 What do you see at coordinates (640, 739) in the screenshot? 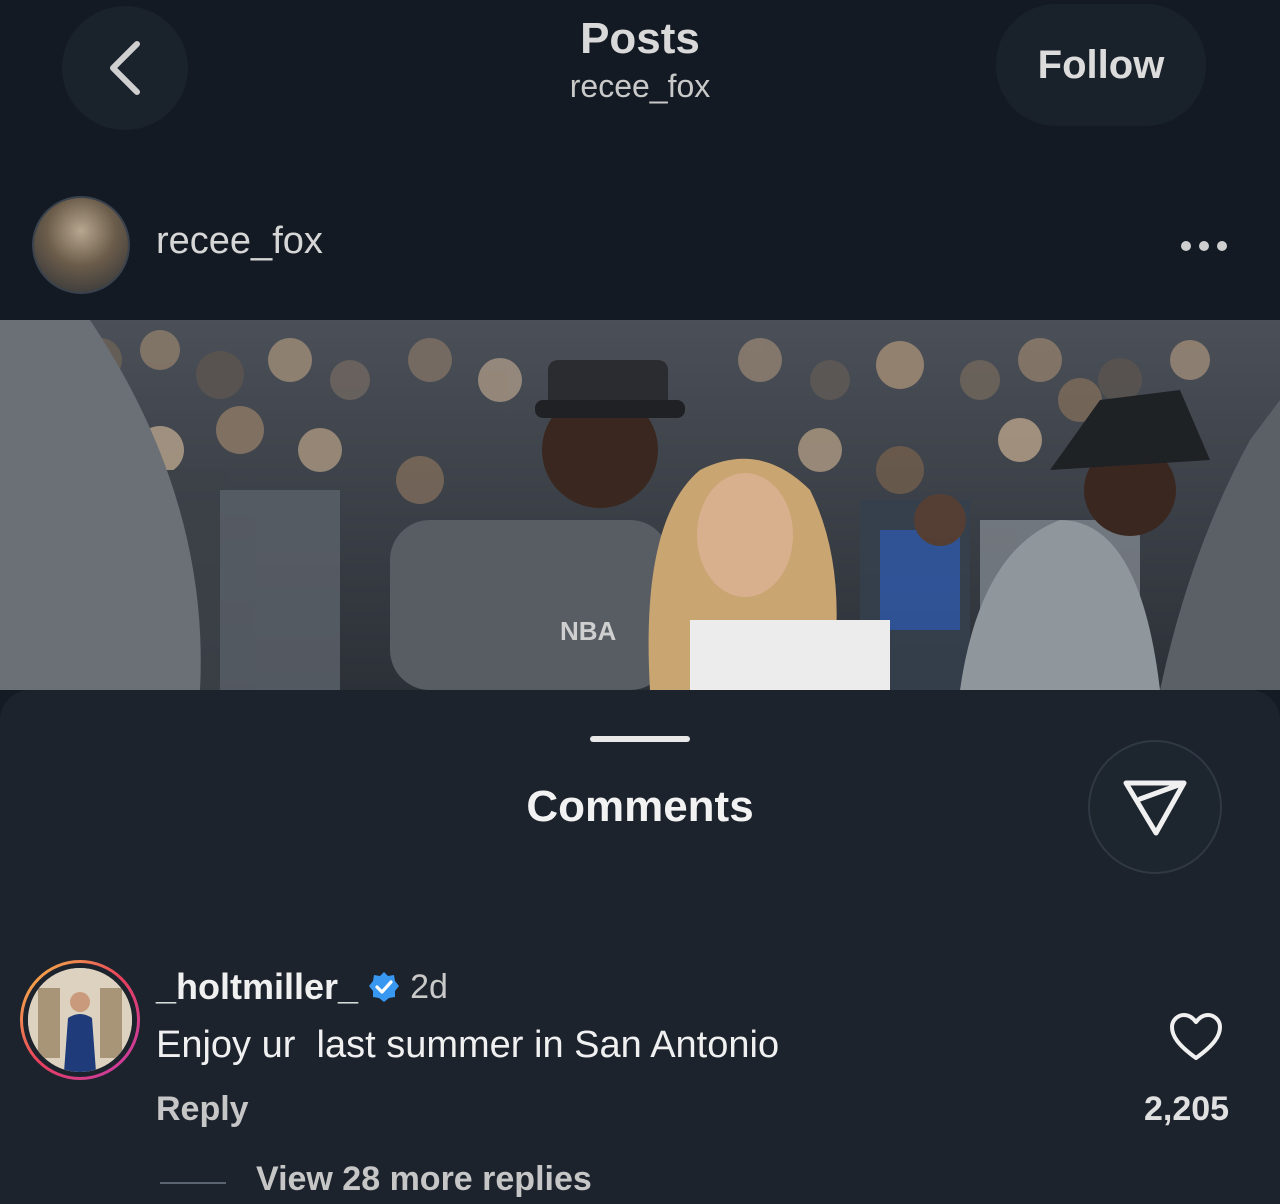
I see `sheet-drag-handle` at bounding box center [640, 739].